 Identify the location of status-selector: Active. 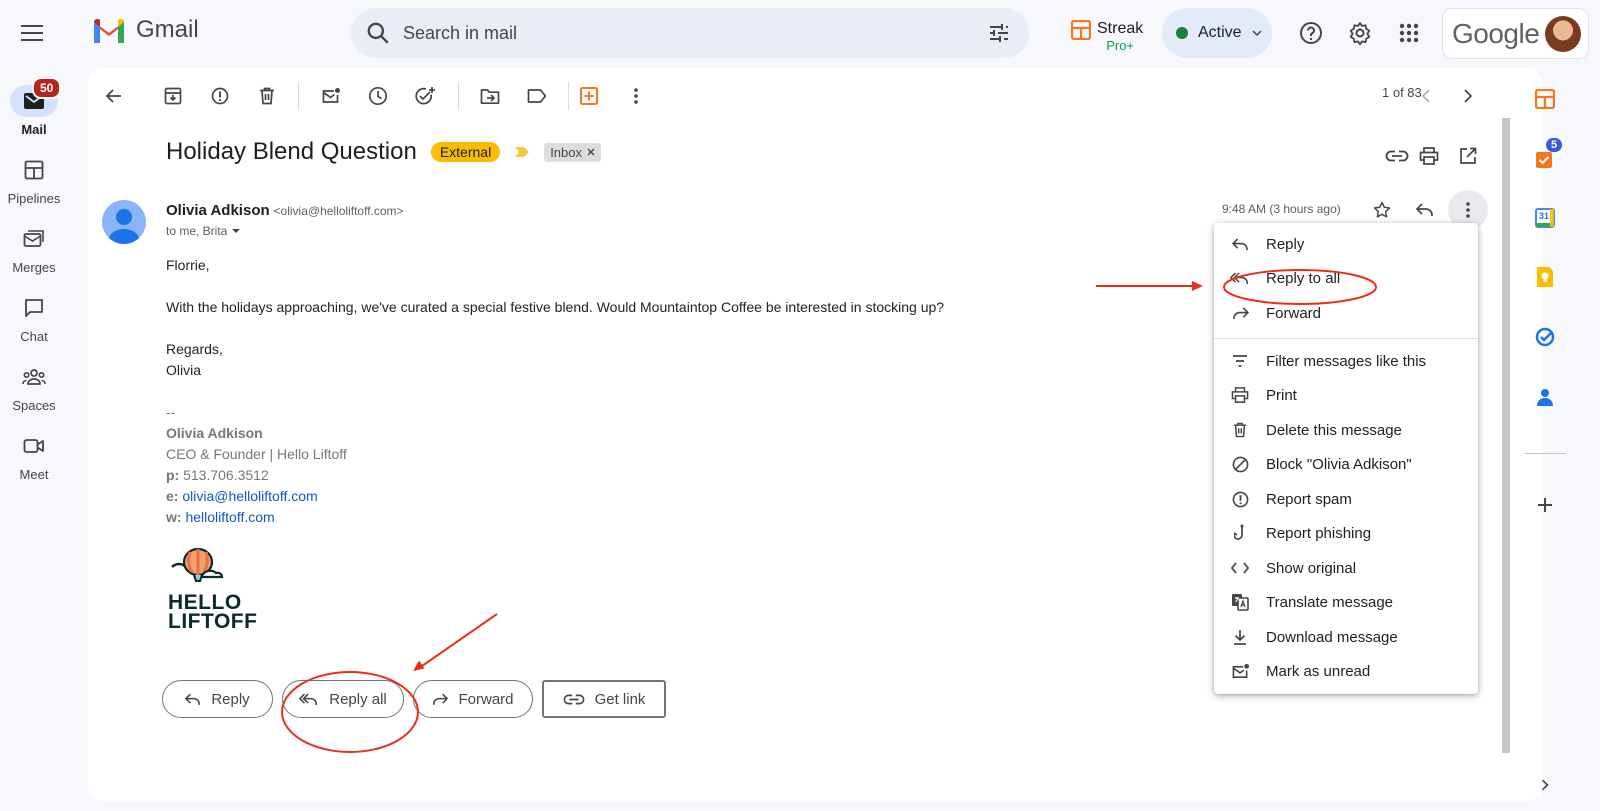
(1217, 33).